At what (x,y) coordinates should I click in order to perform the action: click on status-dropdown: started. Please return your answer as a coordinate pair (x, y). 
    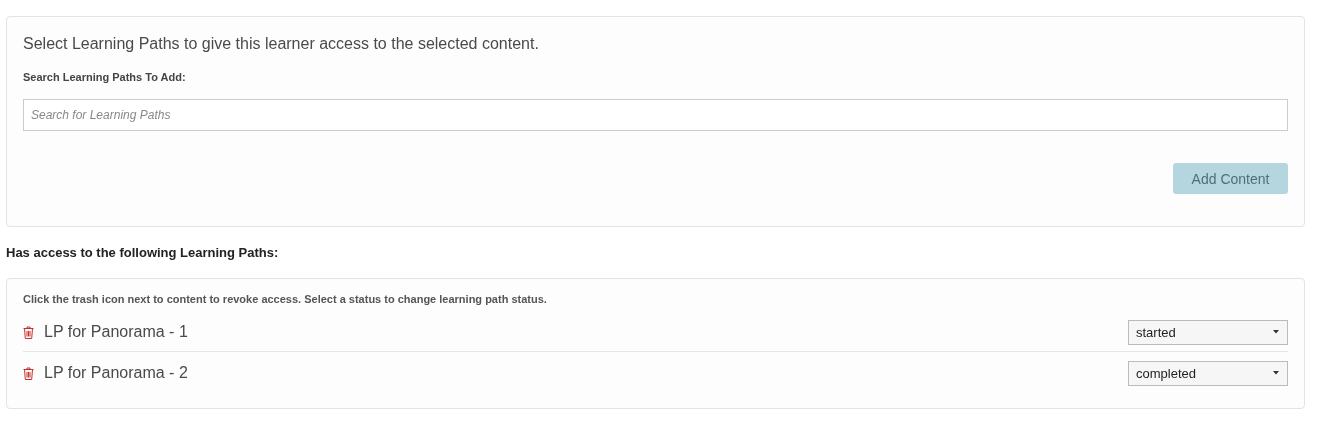
    Looking at the image, I should click on (1208, 332).